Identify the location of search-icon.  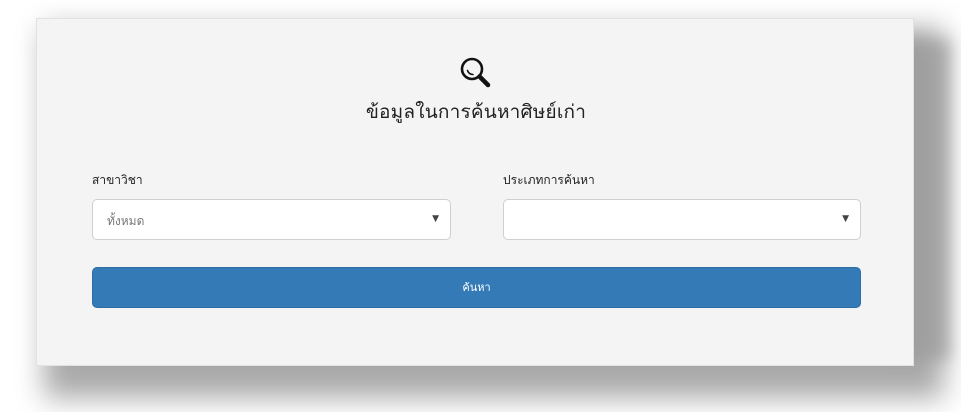
(475, 72).